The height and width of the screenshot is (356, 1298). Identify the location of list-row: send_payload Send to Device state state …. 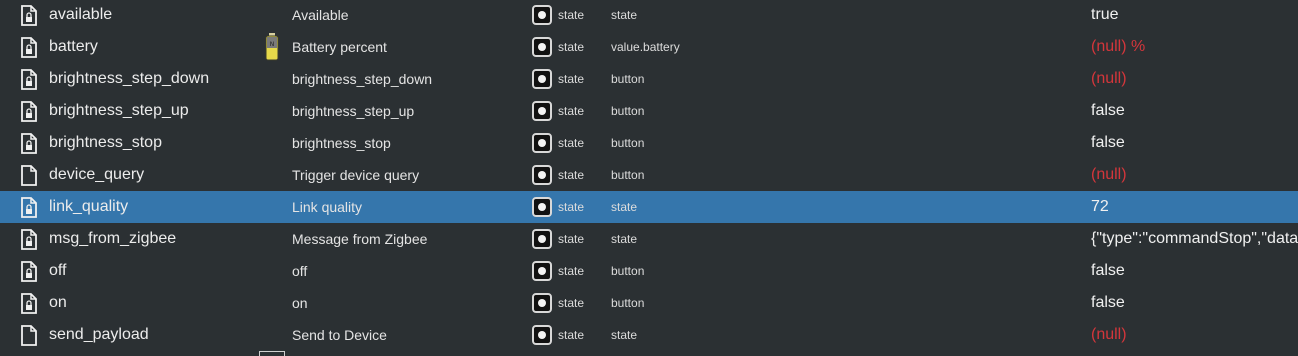
(649, 335).